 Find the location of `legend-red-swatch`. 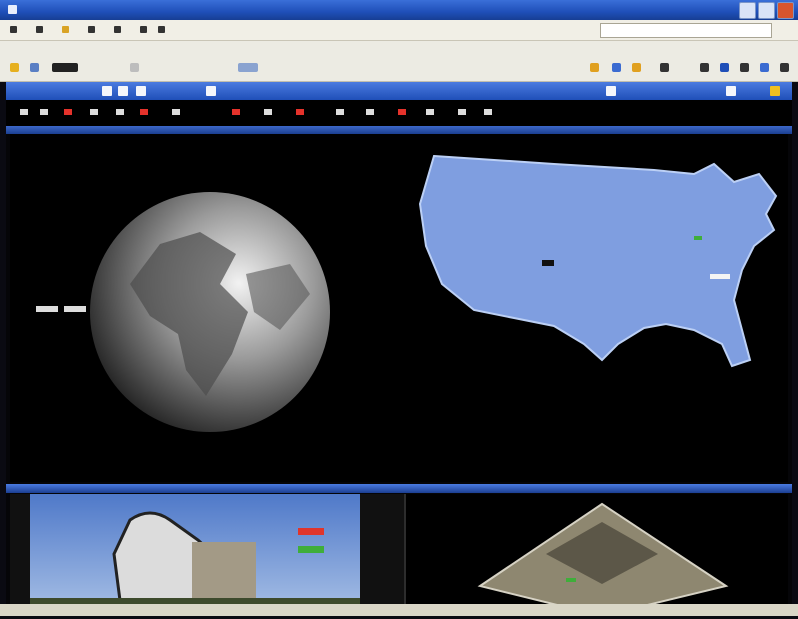

legend-red-swatch is located at coordinates (311, 531).